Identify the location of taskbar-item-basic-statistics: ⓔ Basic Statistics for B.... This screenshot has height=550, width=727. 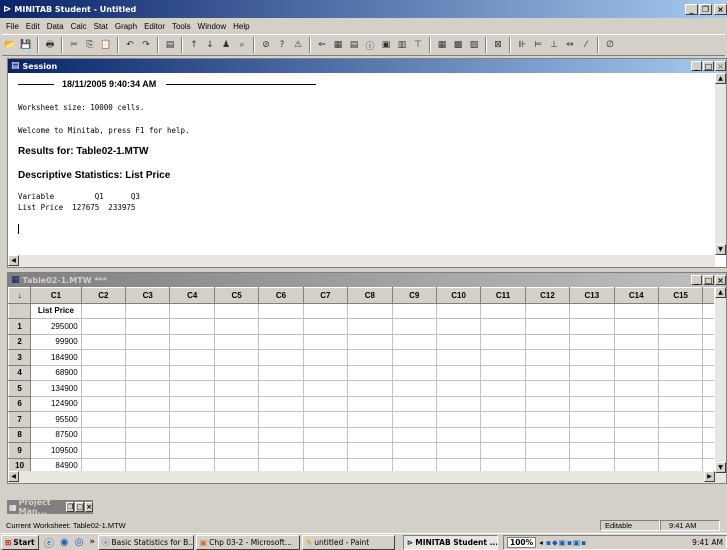
(145, 542).